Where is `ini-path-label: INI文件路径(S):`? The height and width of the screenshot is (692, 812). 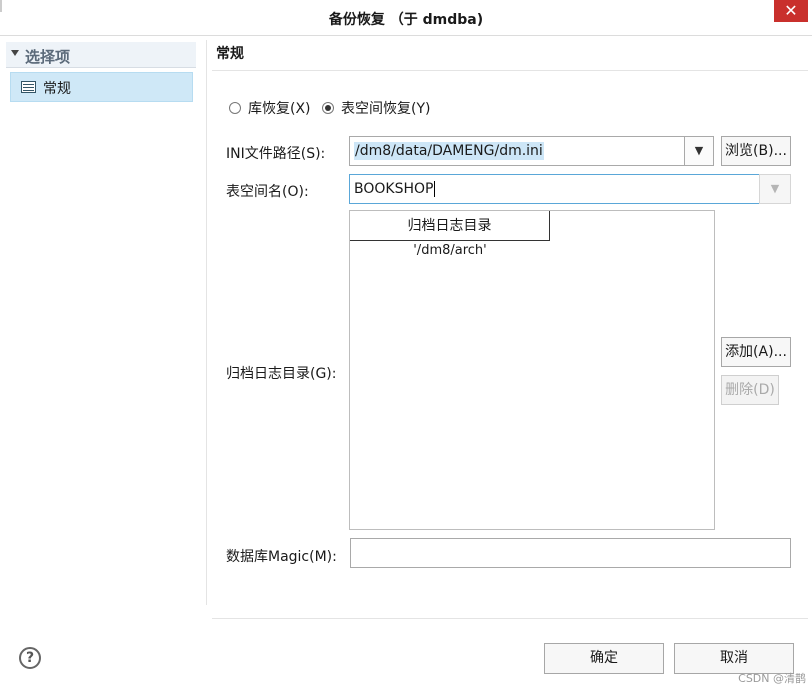
ini-path-label: INI文件路径(S): is located at coordinates (276, 154).